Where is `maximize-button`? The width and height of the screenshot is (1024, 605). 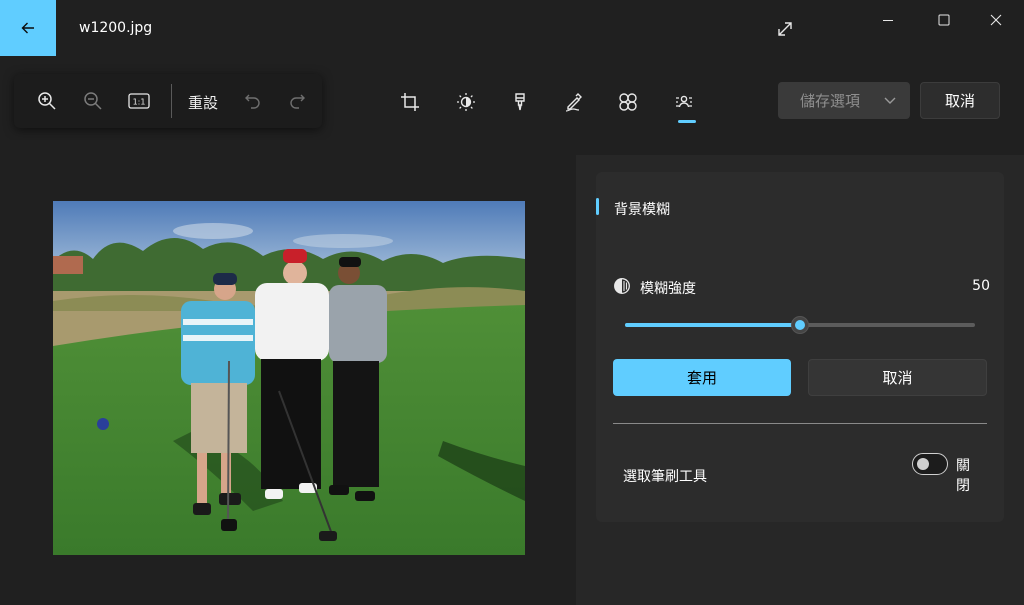
maximize-button is located at coordinates (944, 20).